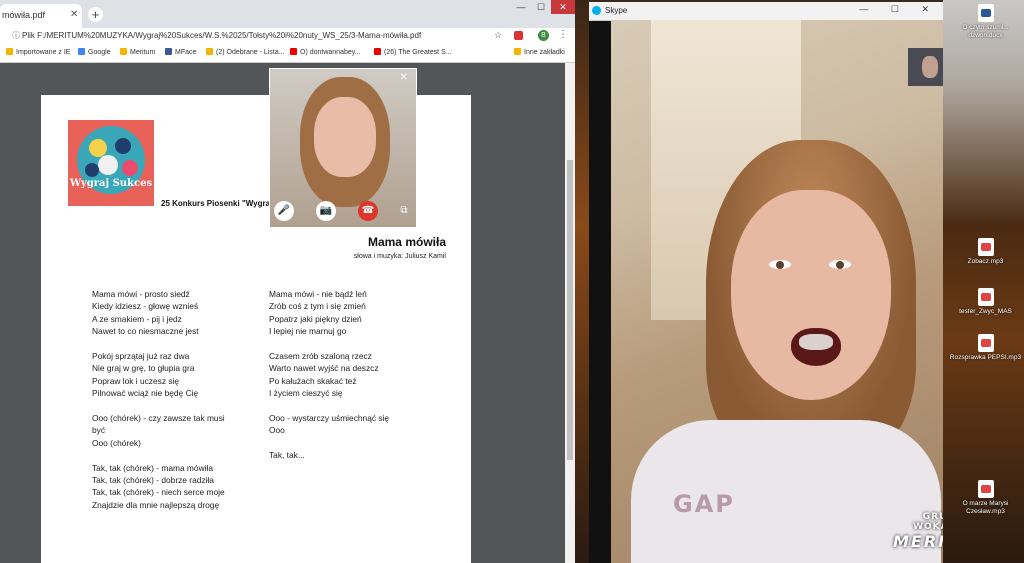 The image size is (1024, 563). I want to click on eye, so click(840, 264).